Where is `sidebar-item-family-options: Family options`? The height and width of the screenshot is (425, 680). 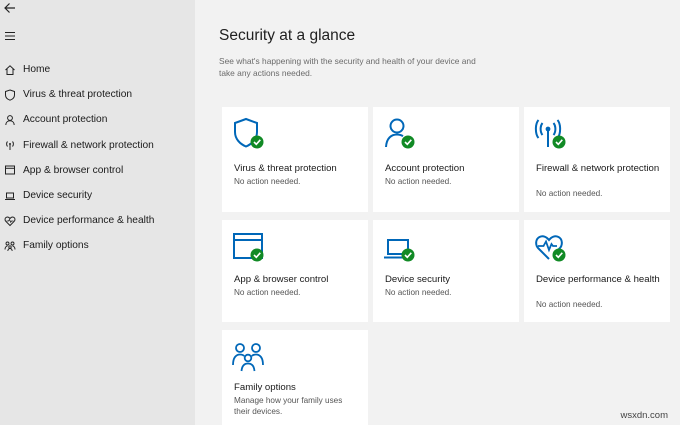
sidebar-item-family-options: Family options is located at coordinates (97, 245).